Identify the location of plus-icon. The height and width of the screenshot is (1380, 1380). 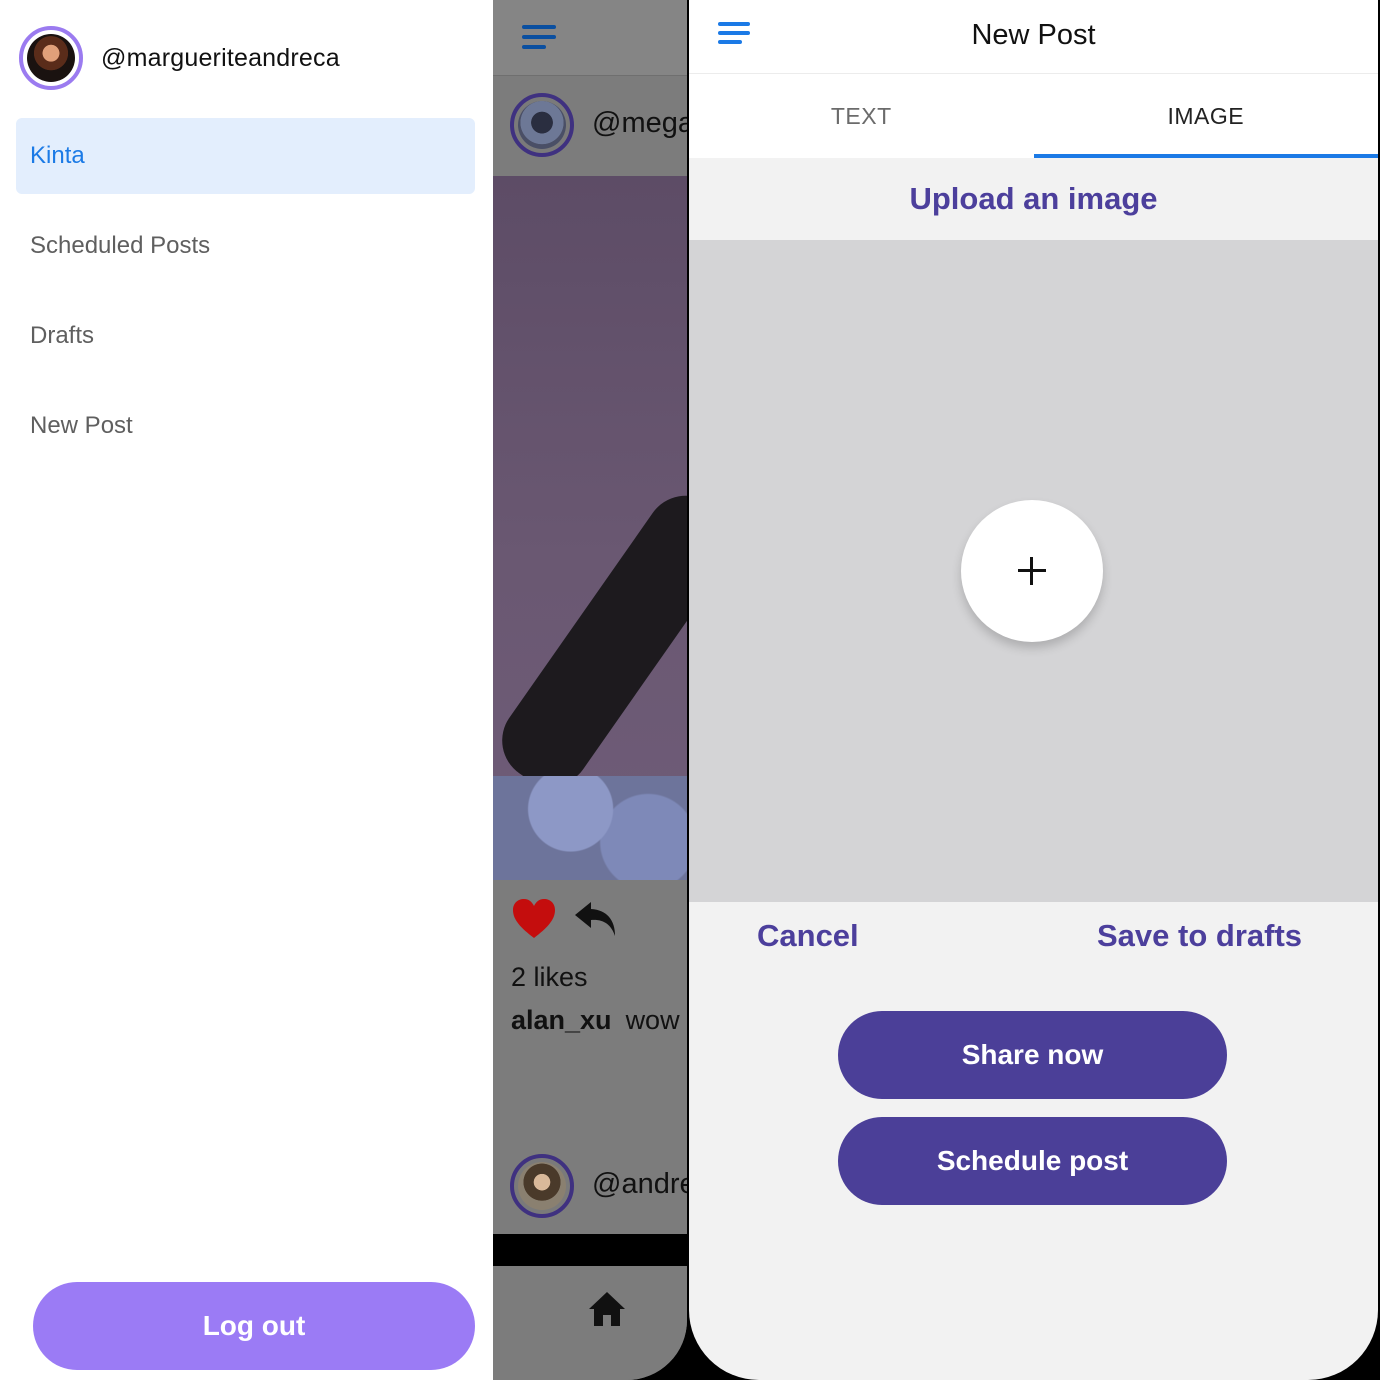
(1032, 571).